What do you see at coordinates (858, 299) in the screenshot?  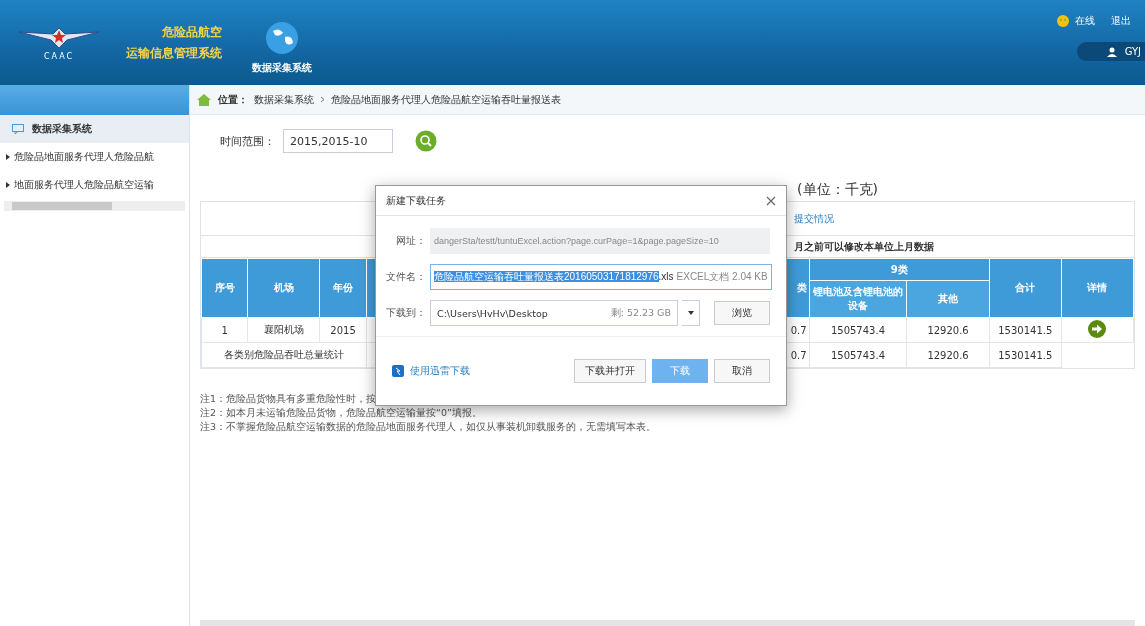 I see `column-header: 锂电池及含锂电池的设备` at bounding box center [858, 299].